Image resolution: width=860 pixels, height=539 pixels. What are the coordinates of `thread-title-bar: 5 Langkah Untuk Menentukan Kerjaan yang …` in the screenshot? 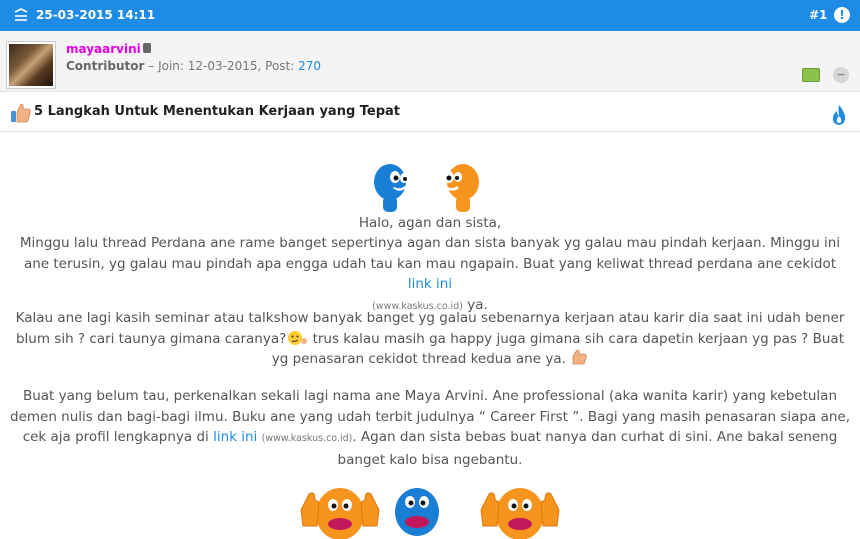 It's located at (430, 112).